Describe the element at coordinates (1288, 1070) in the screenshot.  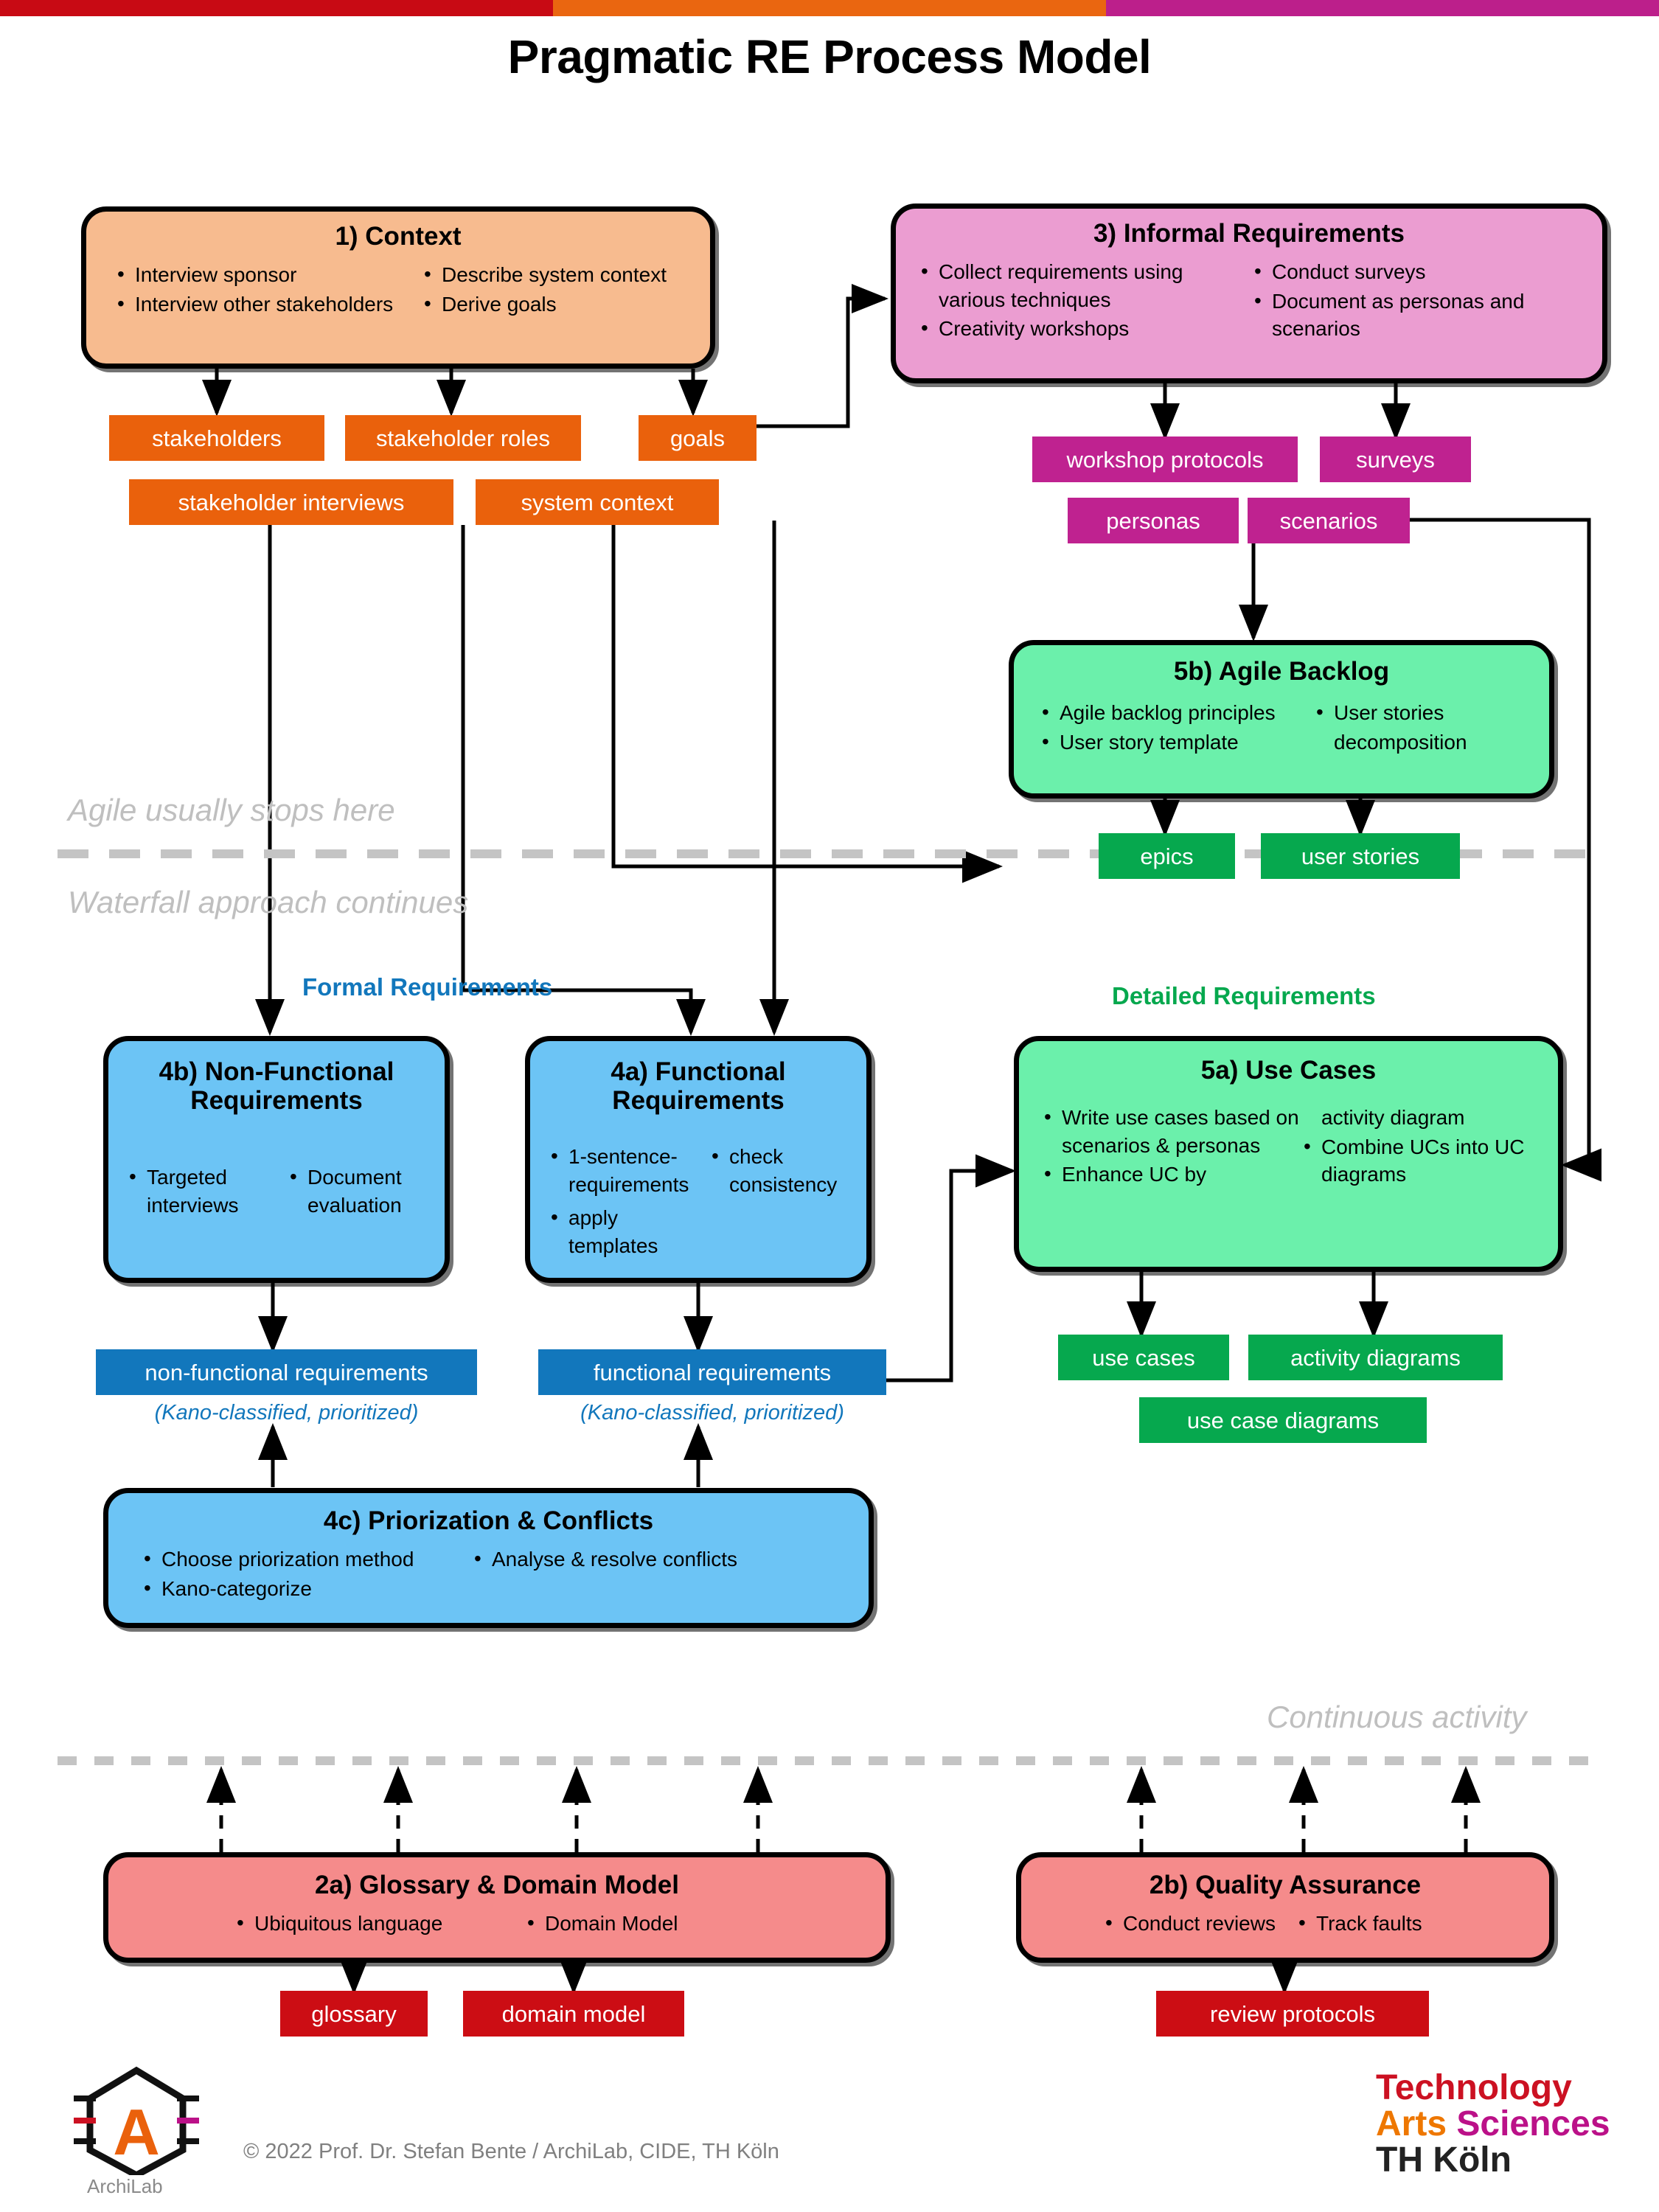
I see `activity-title: 5a) Use Cases` at that location.